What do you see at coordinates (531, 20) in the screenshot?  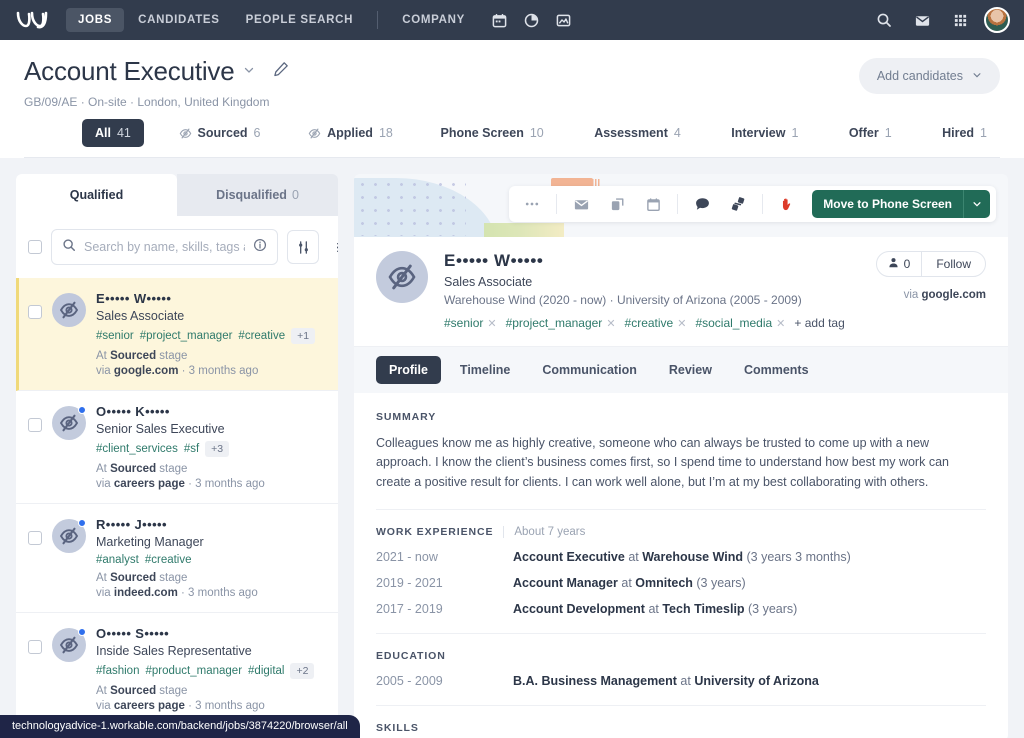 I see `pie-chart-icon` at bounding box center [531, 20].